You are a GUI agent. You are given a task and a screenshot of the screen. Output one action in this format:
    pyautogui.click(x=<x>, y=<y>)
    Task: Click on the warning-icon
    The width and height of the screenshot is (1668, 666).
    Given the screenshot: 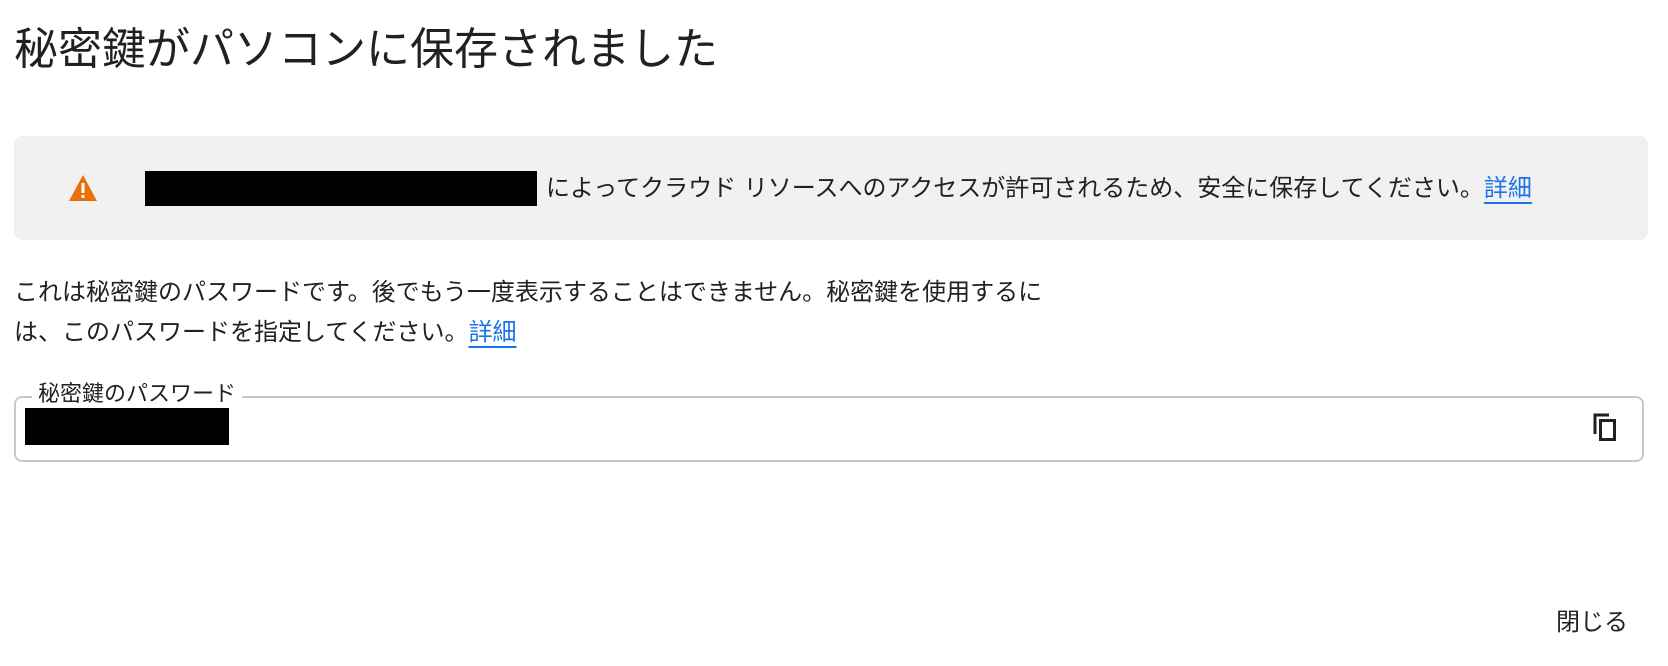 What is the action you would take?
    pyautogui.click(x=83, y=188)
    